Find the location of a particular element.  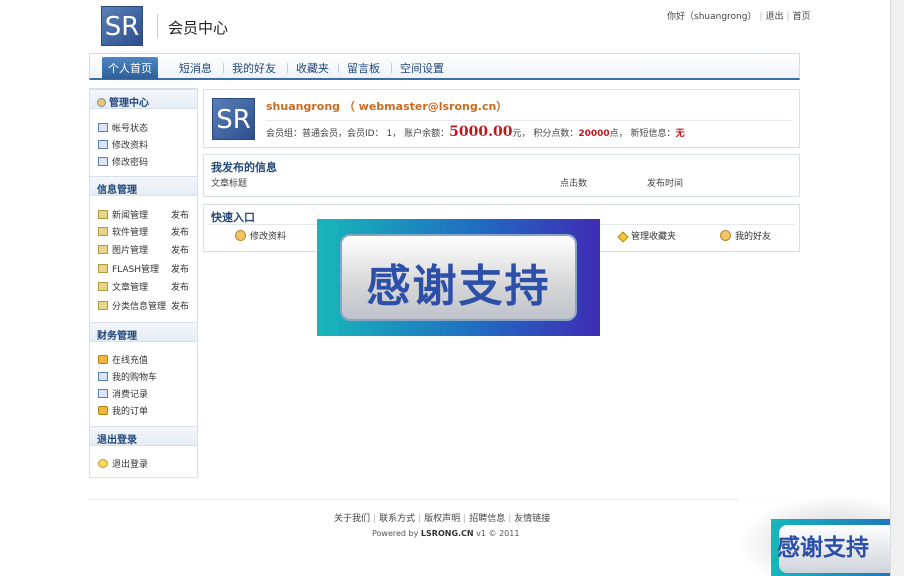

sidebar-item-logout: 退出登录 is located at coordinates (123, 463).